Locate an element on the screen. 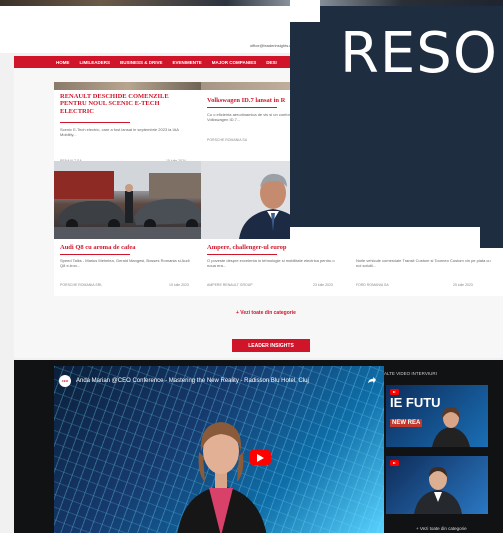  share-icon is located at coordinates (371, 380).